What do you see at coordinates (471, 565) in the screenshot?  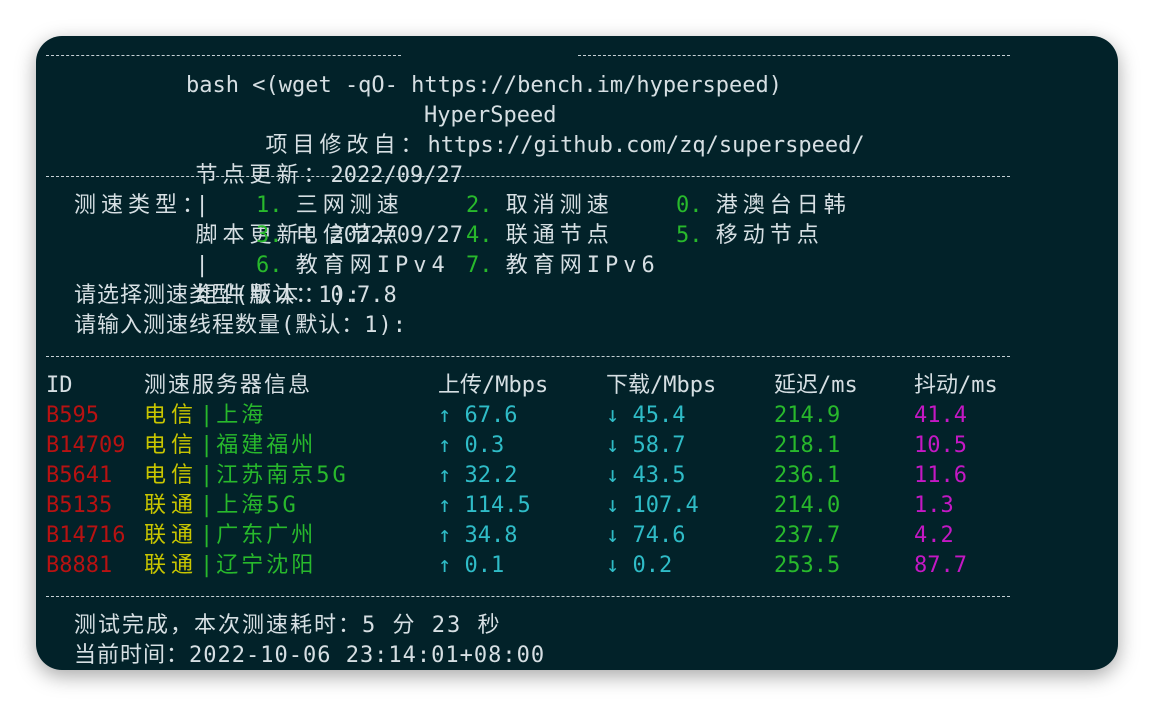 I see `row-upload: ↑ 0.1` at bounding box center [471, 565].